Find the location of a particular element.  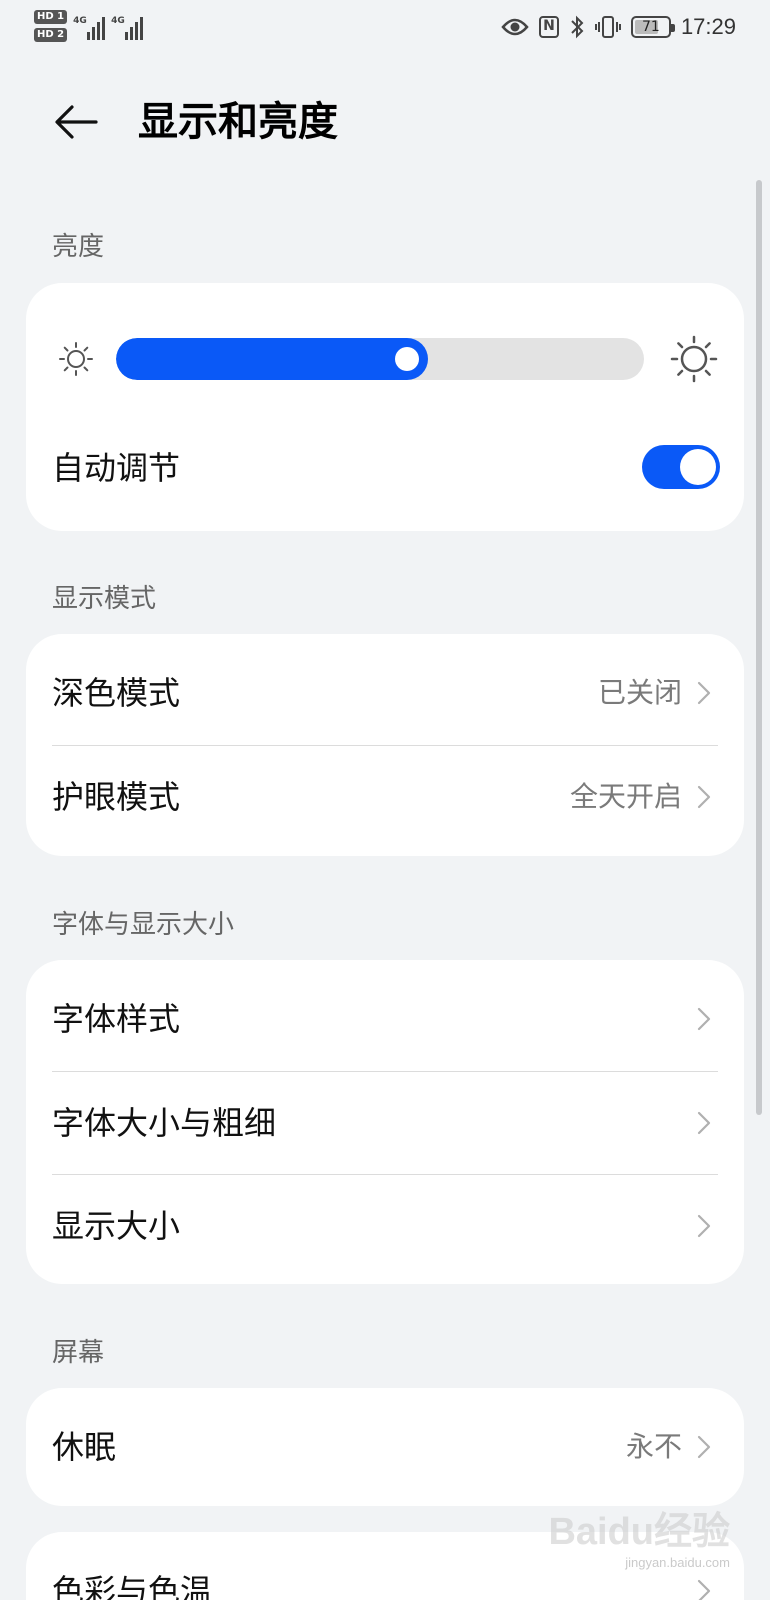

watermark: Baidu经验 jingyan.baidu.com is located at coordinates (639, 1535).